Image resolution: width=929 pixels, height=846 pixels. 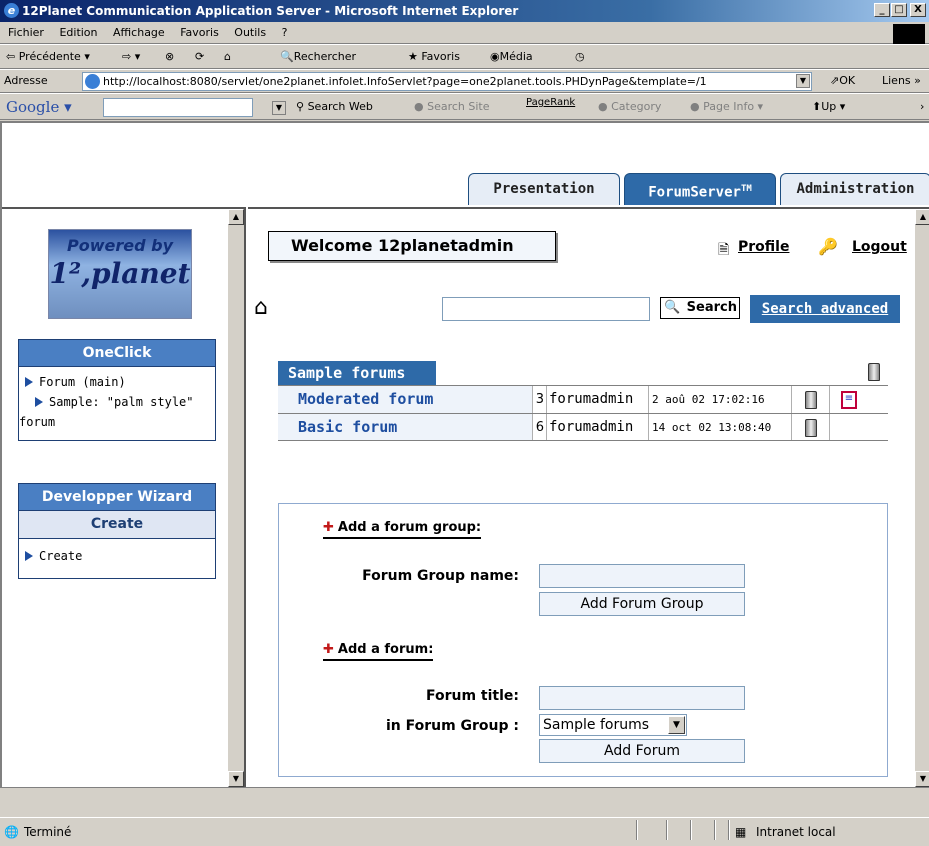 I want to click on links-label: Liens, so click(x=896, y=80).